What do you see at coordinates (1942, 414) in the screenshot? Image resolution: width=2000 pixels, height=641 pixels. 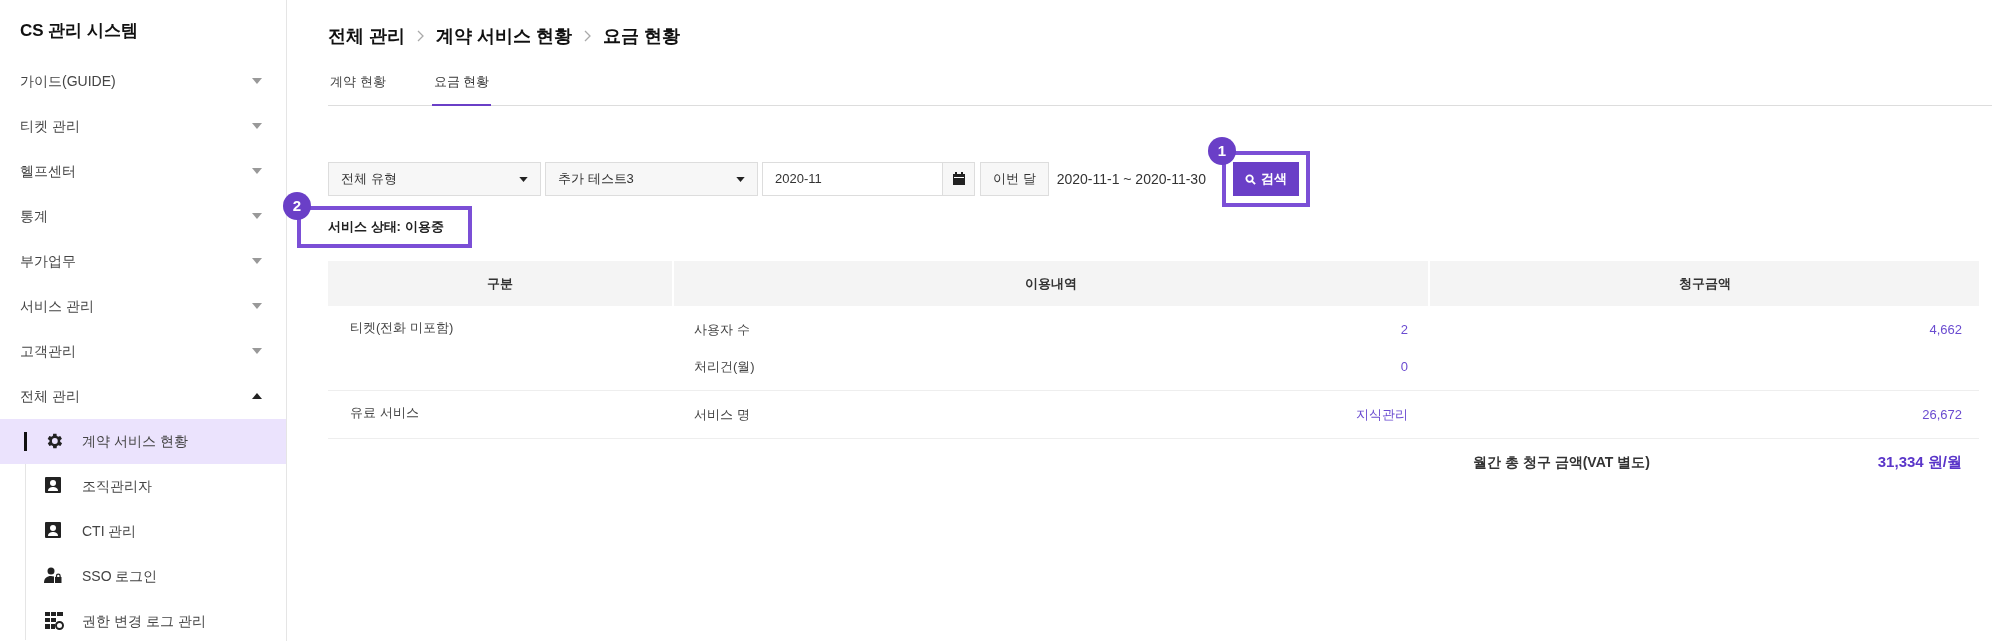 I see `amount-value: 26,672` at bounding box center [1942, 414].